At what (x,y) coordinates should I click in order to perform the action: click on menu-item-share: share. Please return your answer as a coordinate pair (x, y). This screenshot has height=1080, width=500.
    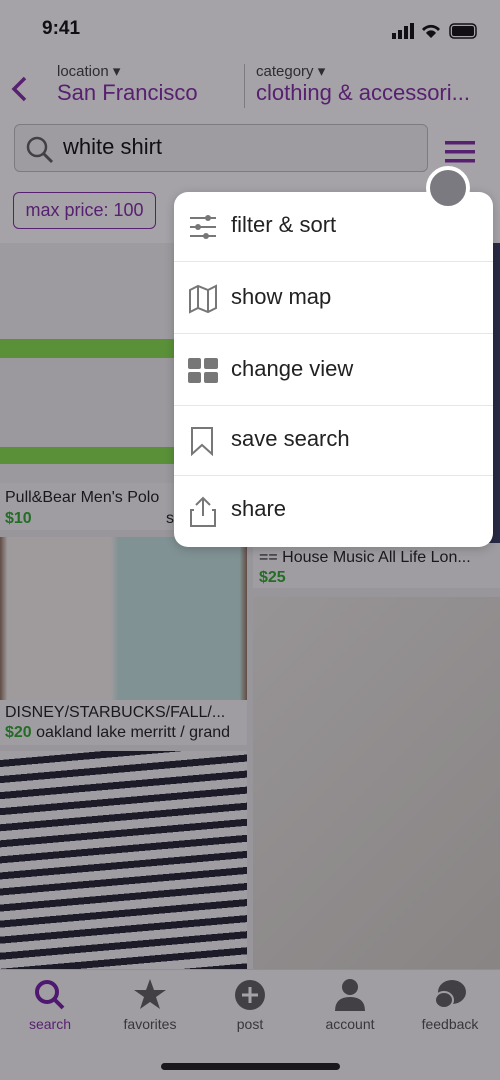
    Looking at the image, I should click on (333, 511).